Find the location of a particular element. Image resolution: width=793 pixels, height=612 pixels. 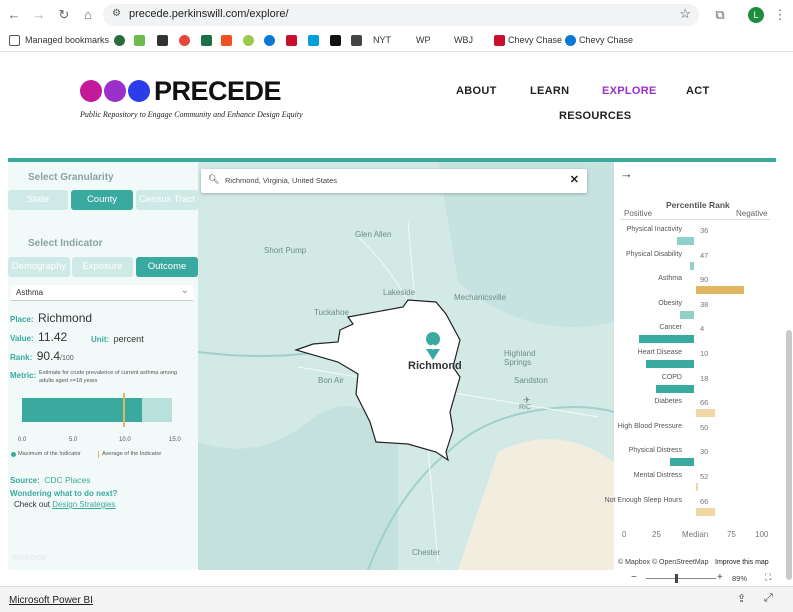

fit-page-icon: ⛶ is located at coordinates (768, 577).